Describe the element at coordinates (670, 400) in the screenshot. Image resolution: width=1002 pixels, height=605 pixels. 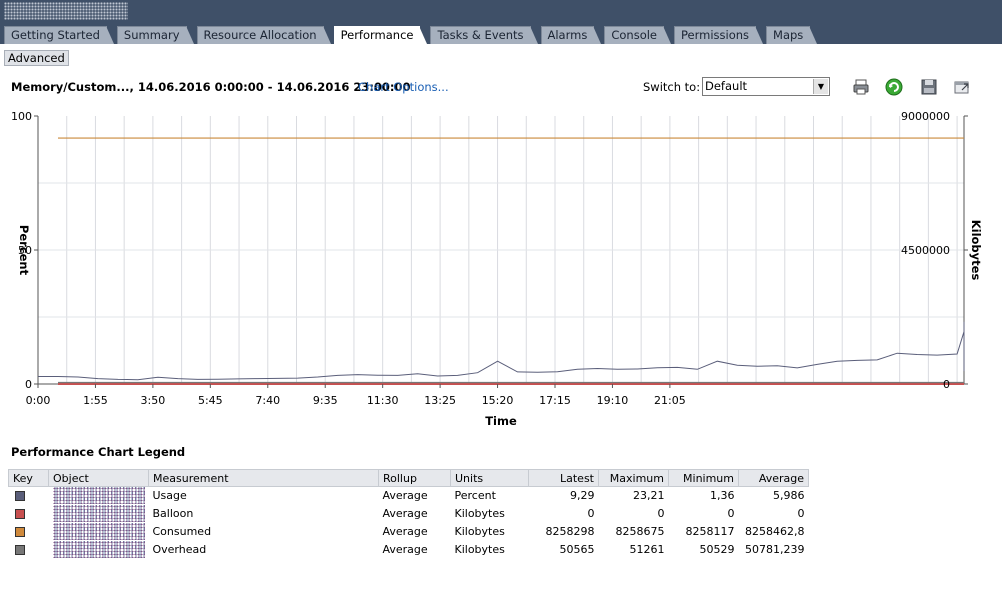
I see `x-tick-label: 21:05` at that location.